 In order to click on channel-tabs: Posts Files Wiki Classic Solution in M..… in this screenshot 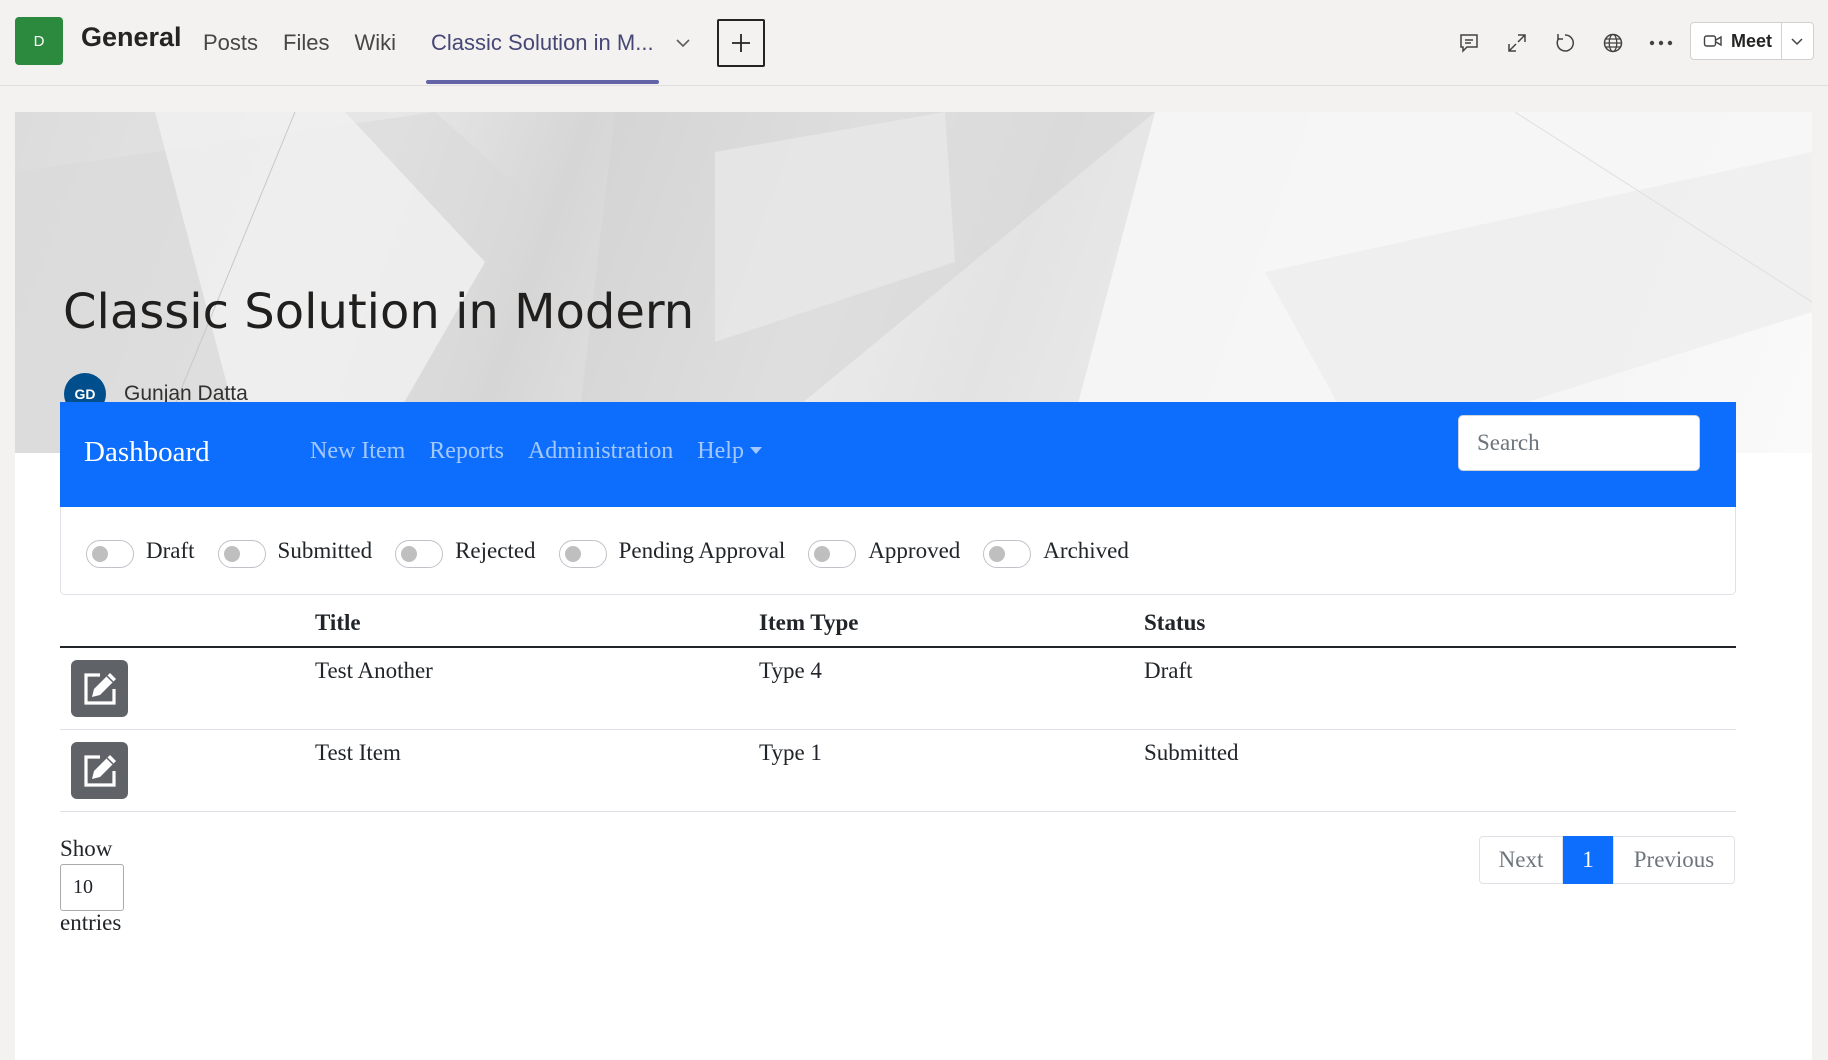, I will do `click(484, 43)`.